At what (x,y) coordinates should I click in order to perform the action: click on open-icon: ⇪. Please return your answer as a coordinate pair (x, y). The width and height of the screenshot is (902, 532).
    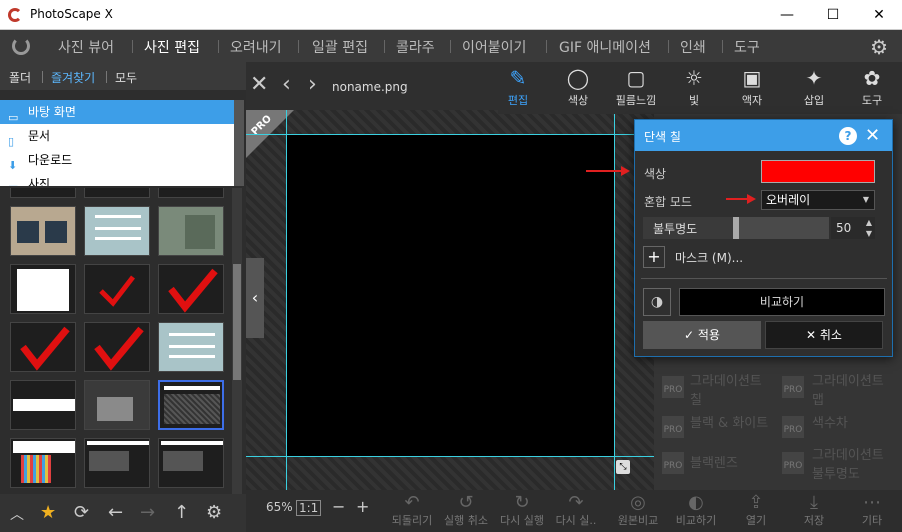
    Looking at the image, I should click on (756, 502).